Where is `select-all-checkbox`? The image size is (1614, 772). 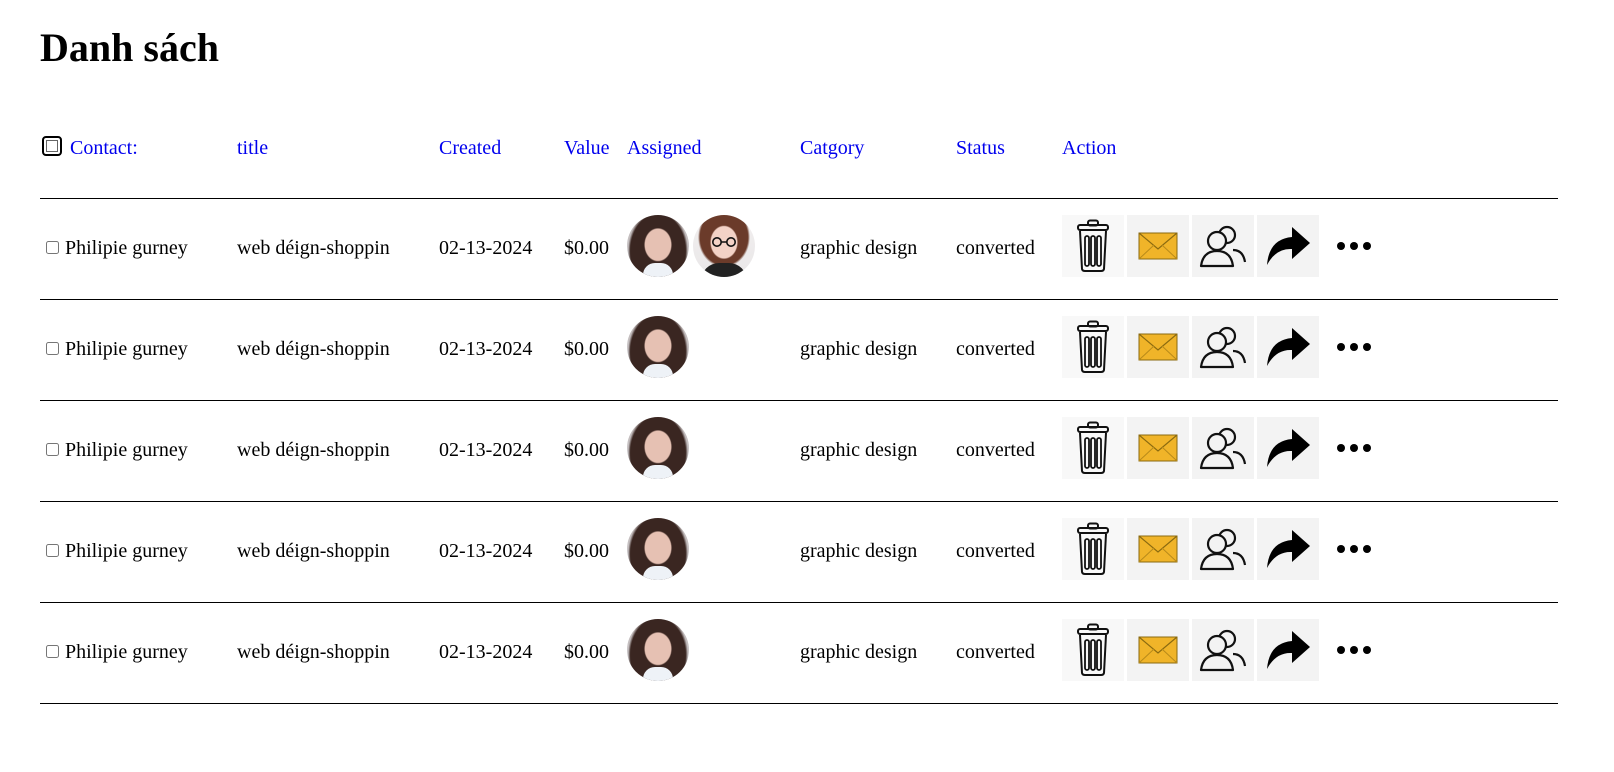
select-all-checkbox is located at coordinates (52, 146).